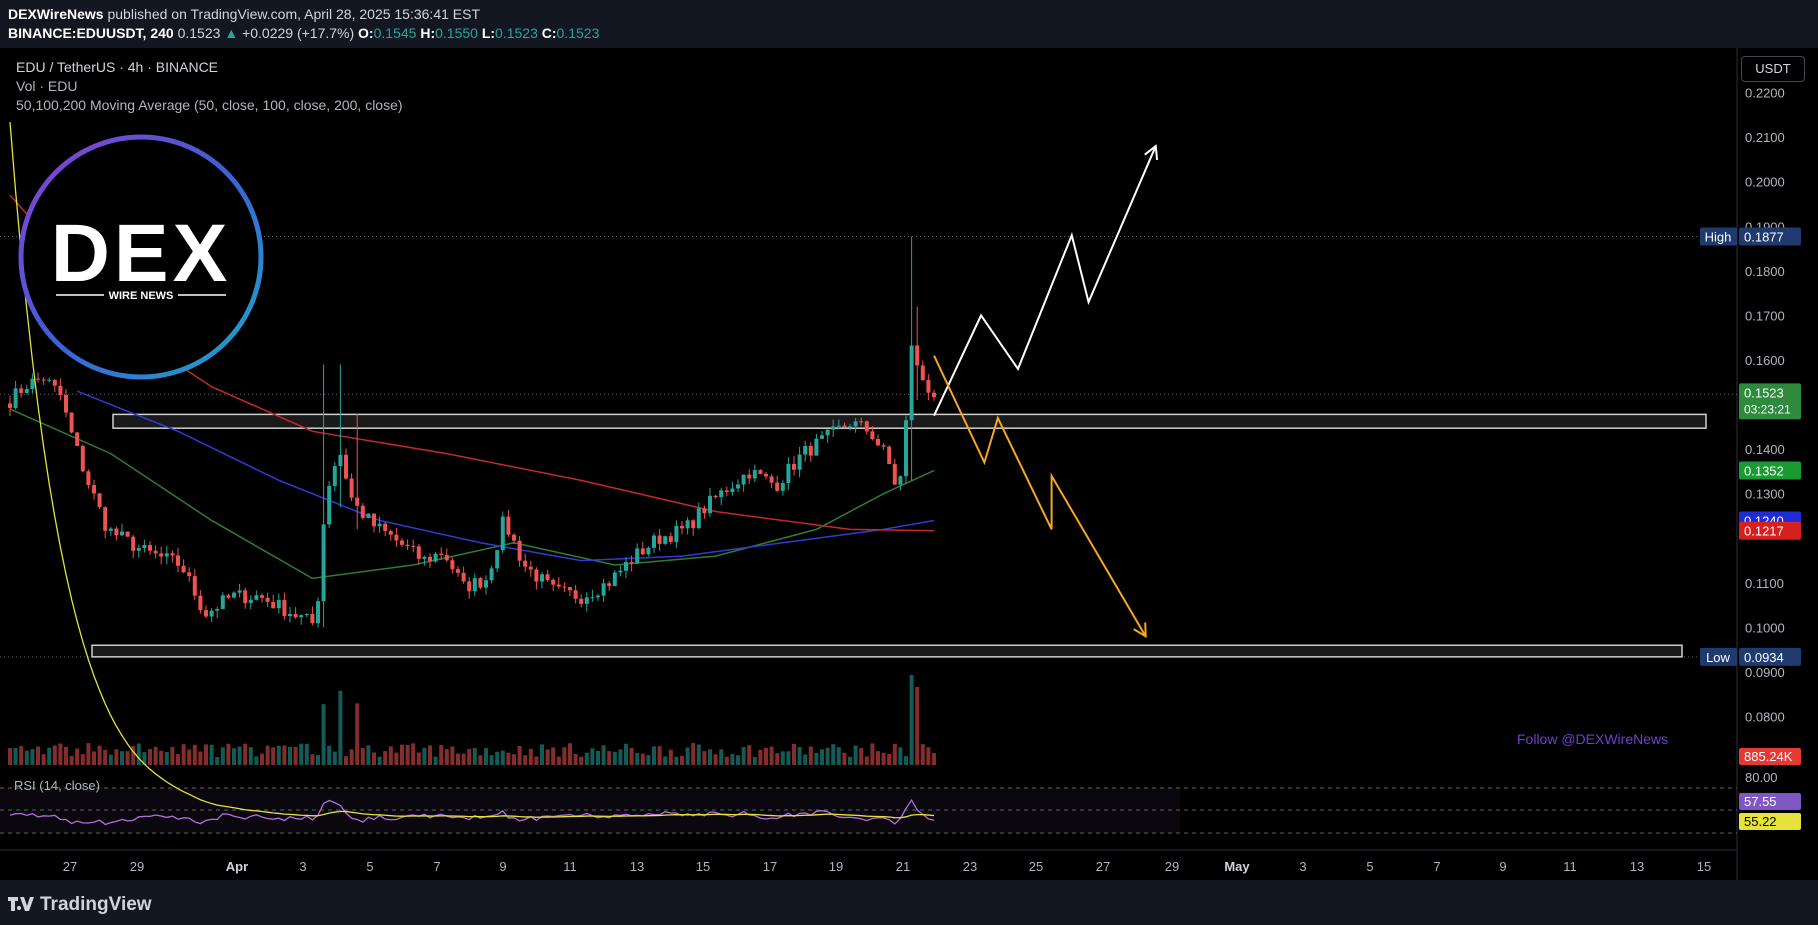  I want to click on legend-pair: EDU / TetherUS · 4h · BINANCE, so click(117, 67).